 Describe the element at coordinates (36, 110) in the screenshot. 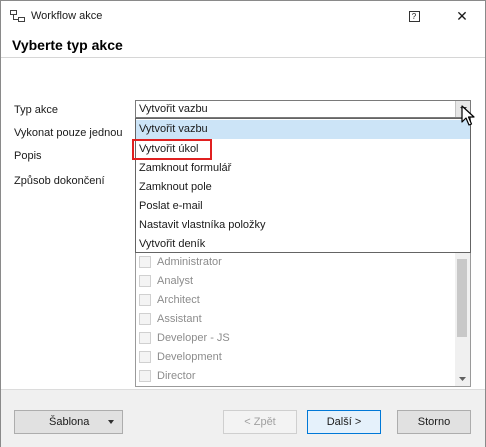

I see `typ-akce-label: Typ akce` at that location.